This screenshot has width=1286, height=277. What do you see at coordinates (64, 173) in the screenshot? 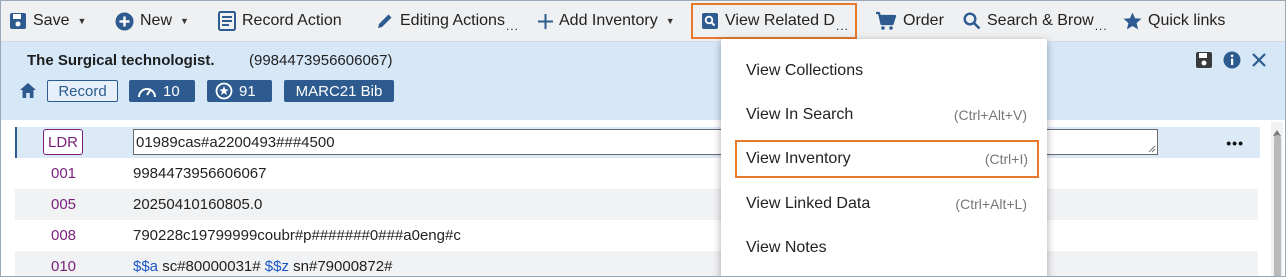
I see `field-tag: 001` at bounding box center [64, 173].